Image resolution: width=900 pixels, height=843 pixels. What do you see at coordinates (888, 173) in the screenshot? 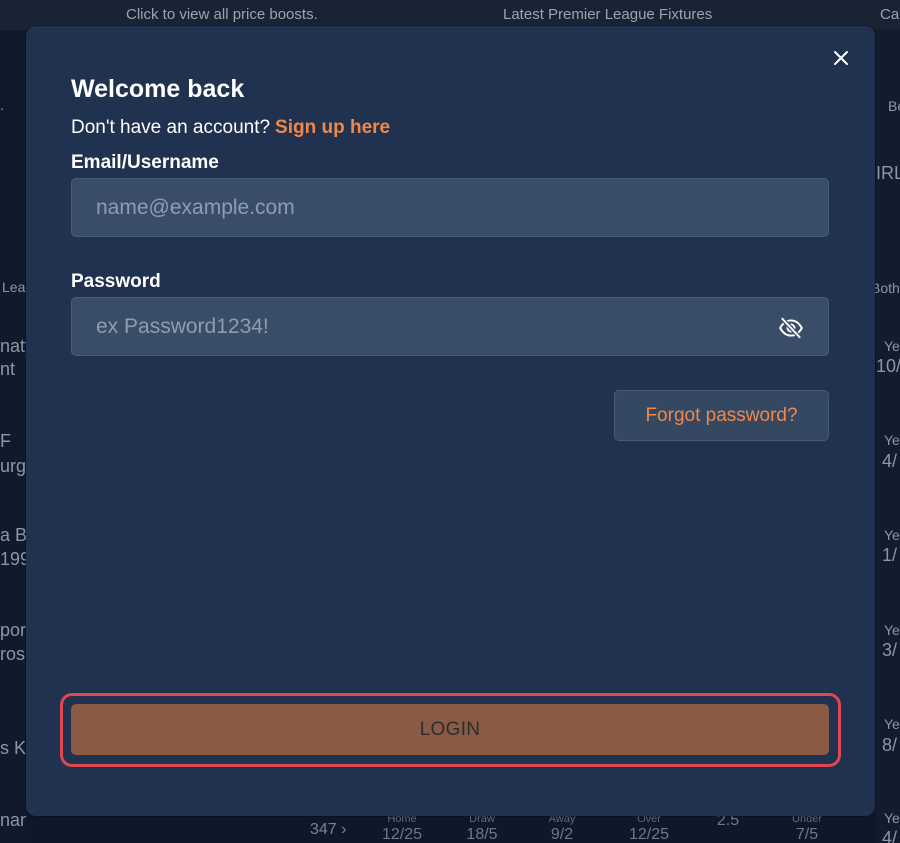
I see `bg-right-fragment: IRL` at bounding box center [888, 173].